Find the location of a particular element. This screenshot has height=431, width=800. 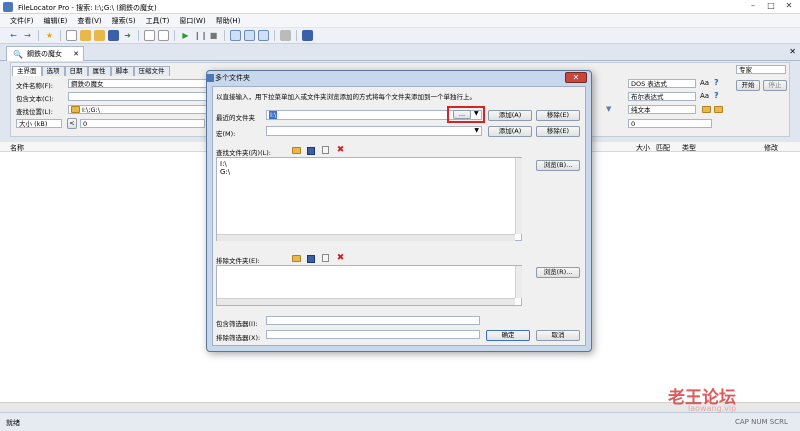

tab-script: 脚本 is located at coordinates (122, 71).